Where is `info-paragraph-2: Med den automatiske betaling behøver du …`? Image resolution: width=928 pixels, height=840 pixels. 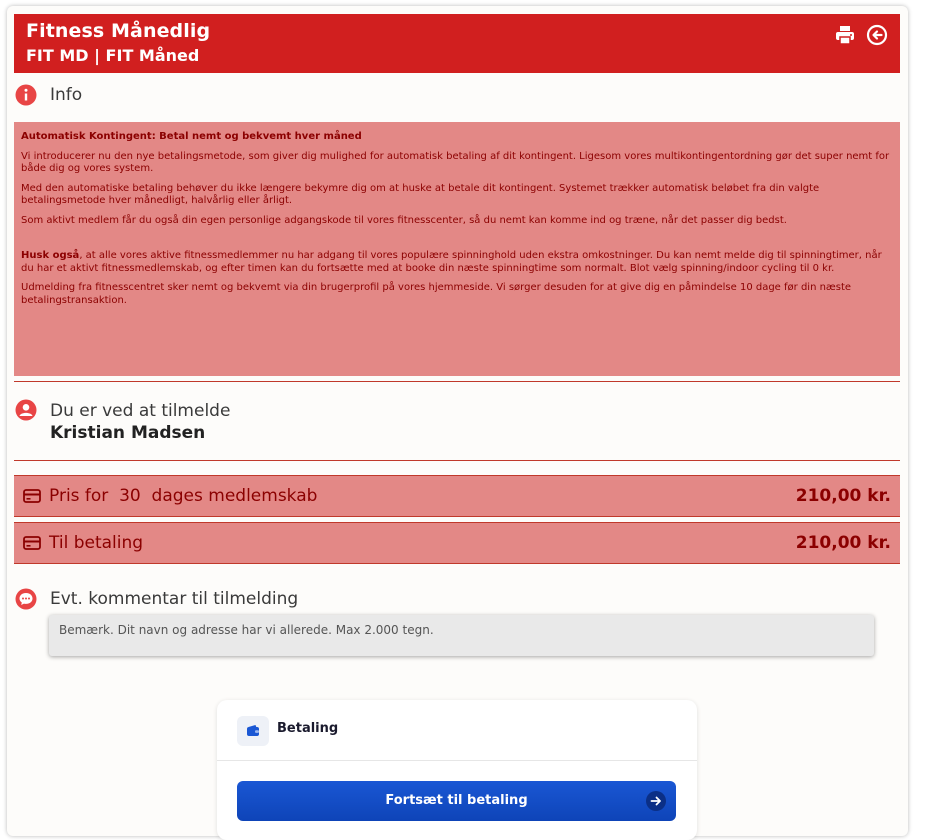
info-paragraph-2: Med den automatiske betaling behøver du … is located at coordinates (420, 194).